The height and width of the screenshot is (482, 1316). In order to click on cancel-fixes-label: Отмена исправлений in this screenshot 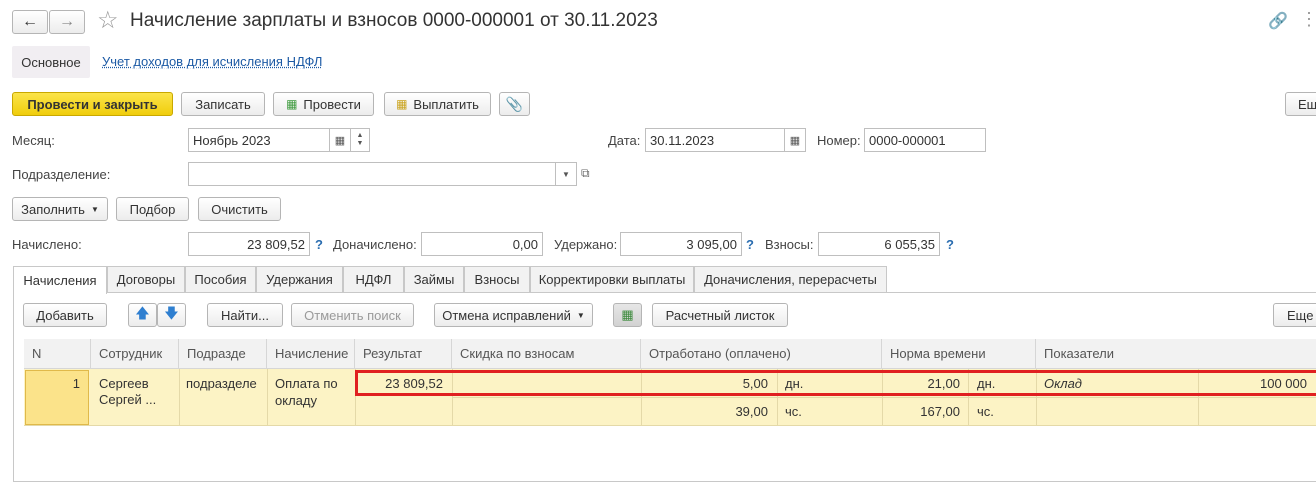, I will do `click(506, 315)`.